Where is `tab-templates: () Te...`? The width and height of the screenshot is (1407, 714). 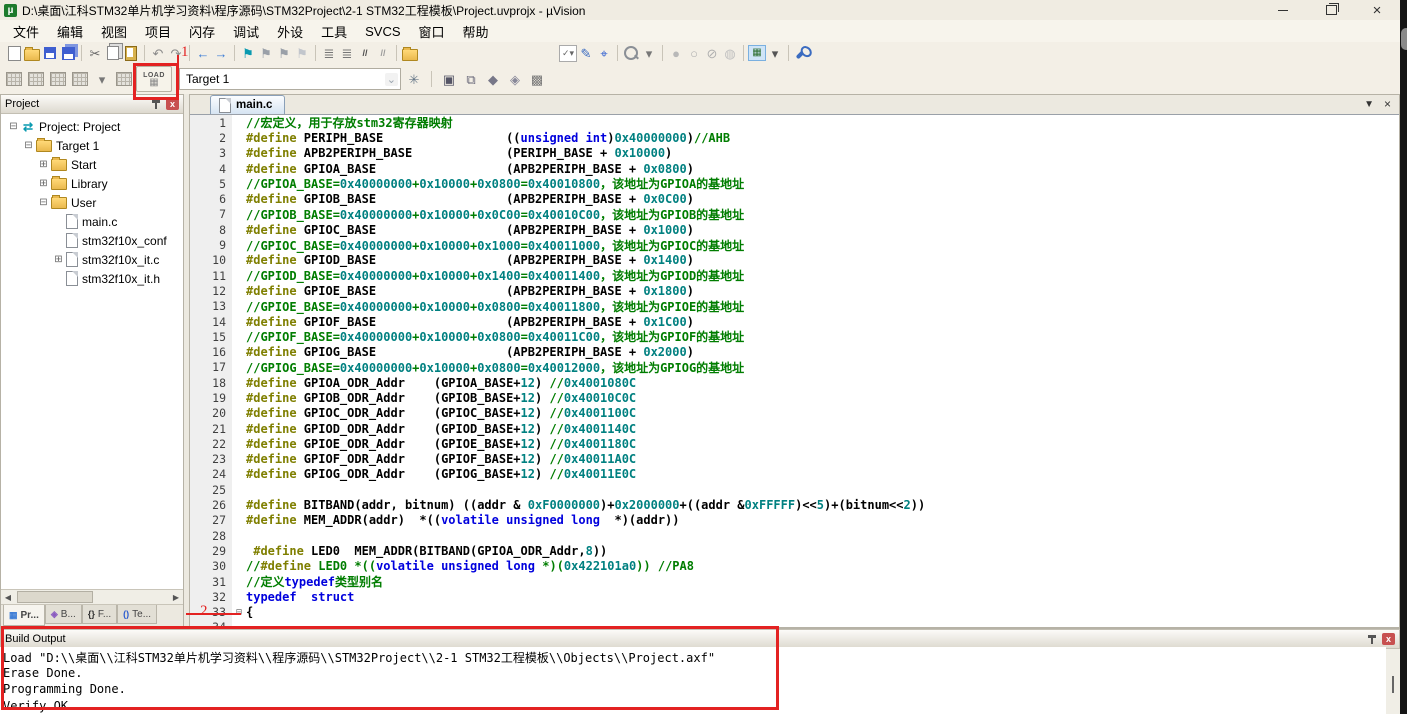
tab-templates: () Te... is located at coordinates (137, 614).